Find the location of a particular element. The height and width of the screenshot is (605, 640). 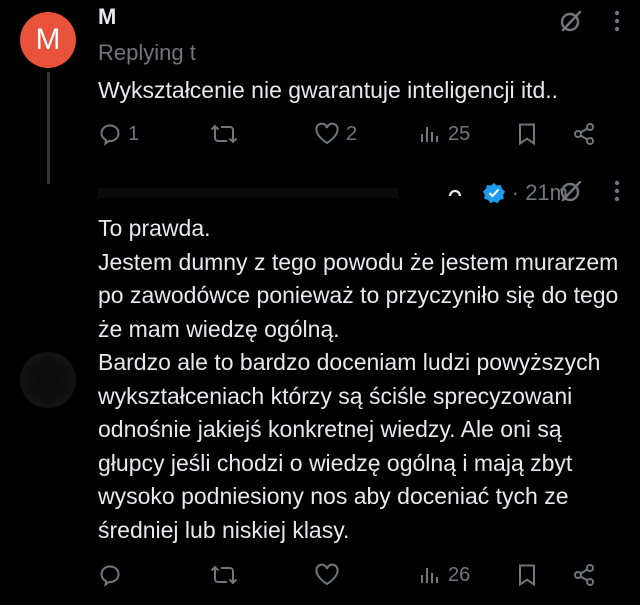

avatar-letter: M is located at coordinates (48, 39).